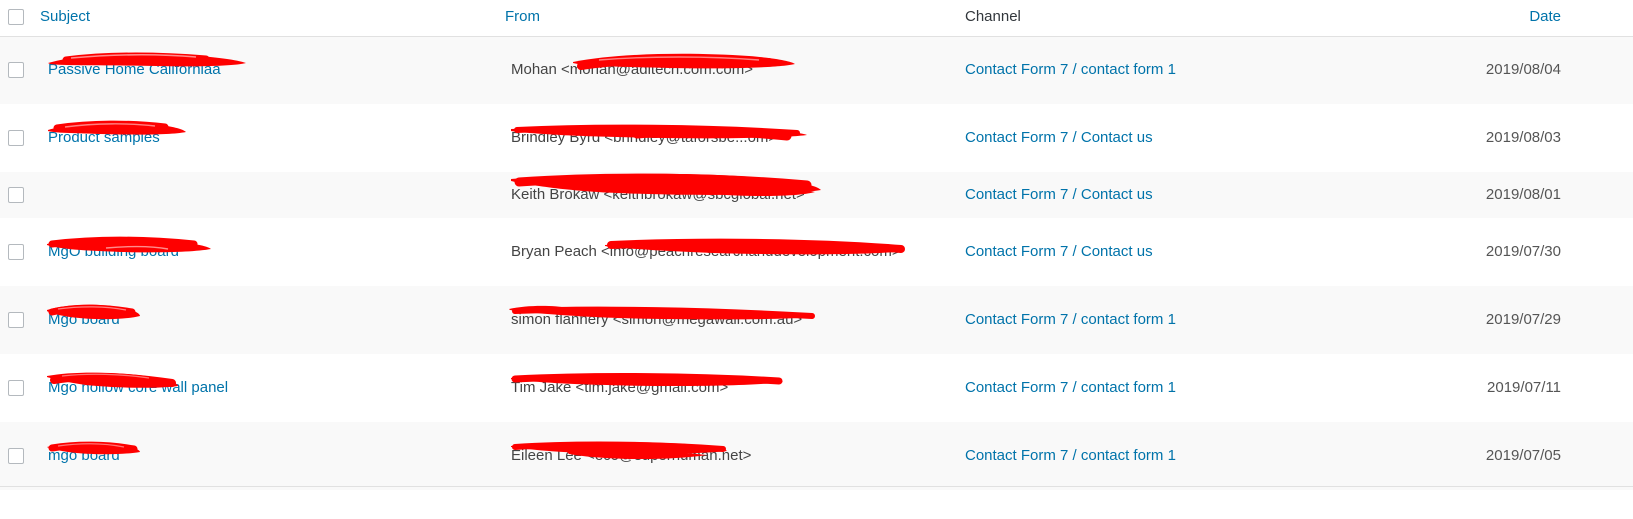 This screenshot has width=1633, height=519. Describe the element at coordinates (138, 388) in the screenshot. I see `subject-link: Mgo hollow core wall panel` at that location.